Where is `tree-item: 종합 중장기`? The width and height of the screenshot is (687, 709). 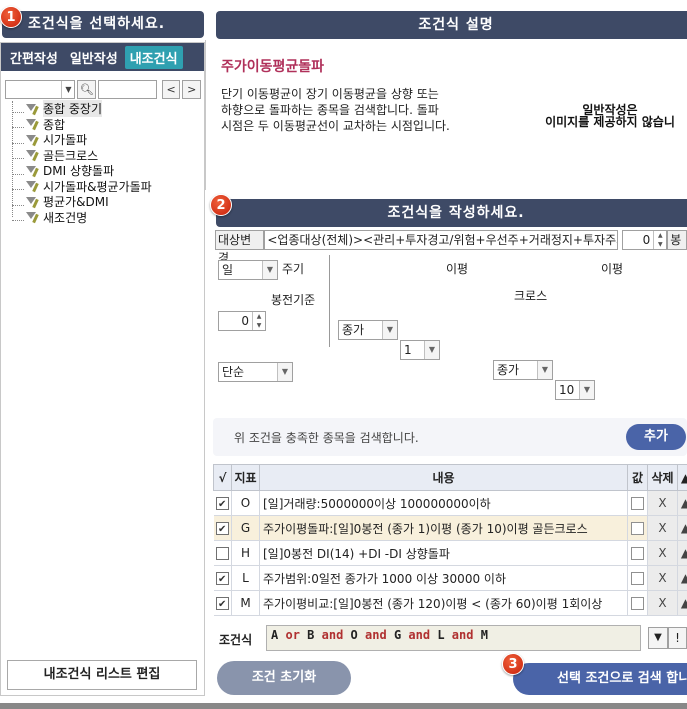 tree-item: 종합 중장기 is located at coordinates (82, 109).